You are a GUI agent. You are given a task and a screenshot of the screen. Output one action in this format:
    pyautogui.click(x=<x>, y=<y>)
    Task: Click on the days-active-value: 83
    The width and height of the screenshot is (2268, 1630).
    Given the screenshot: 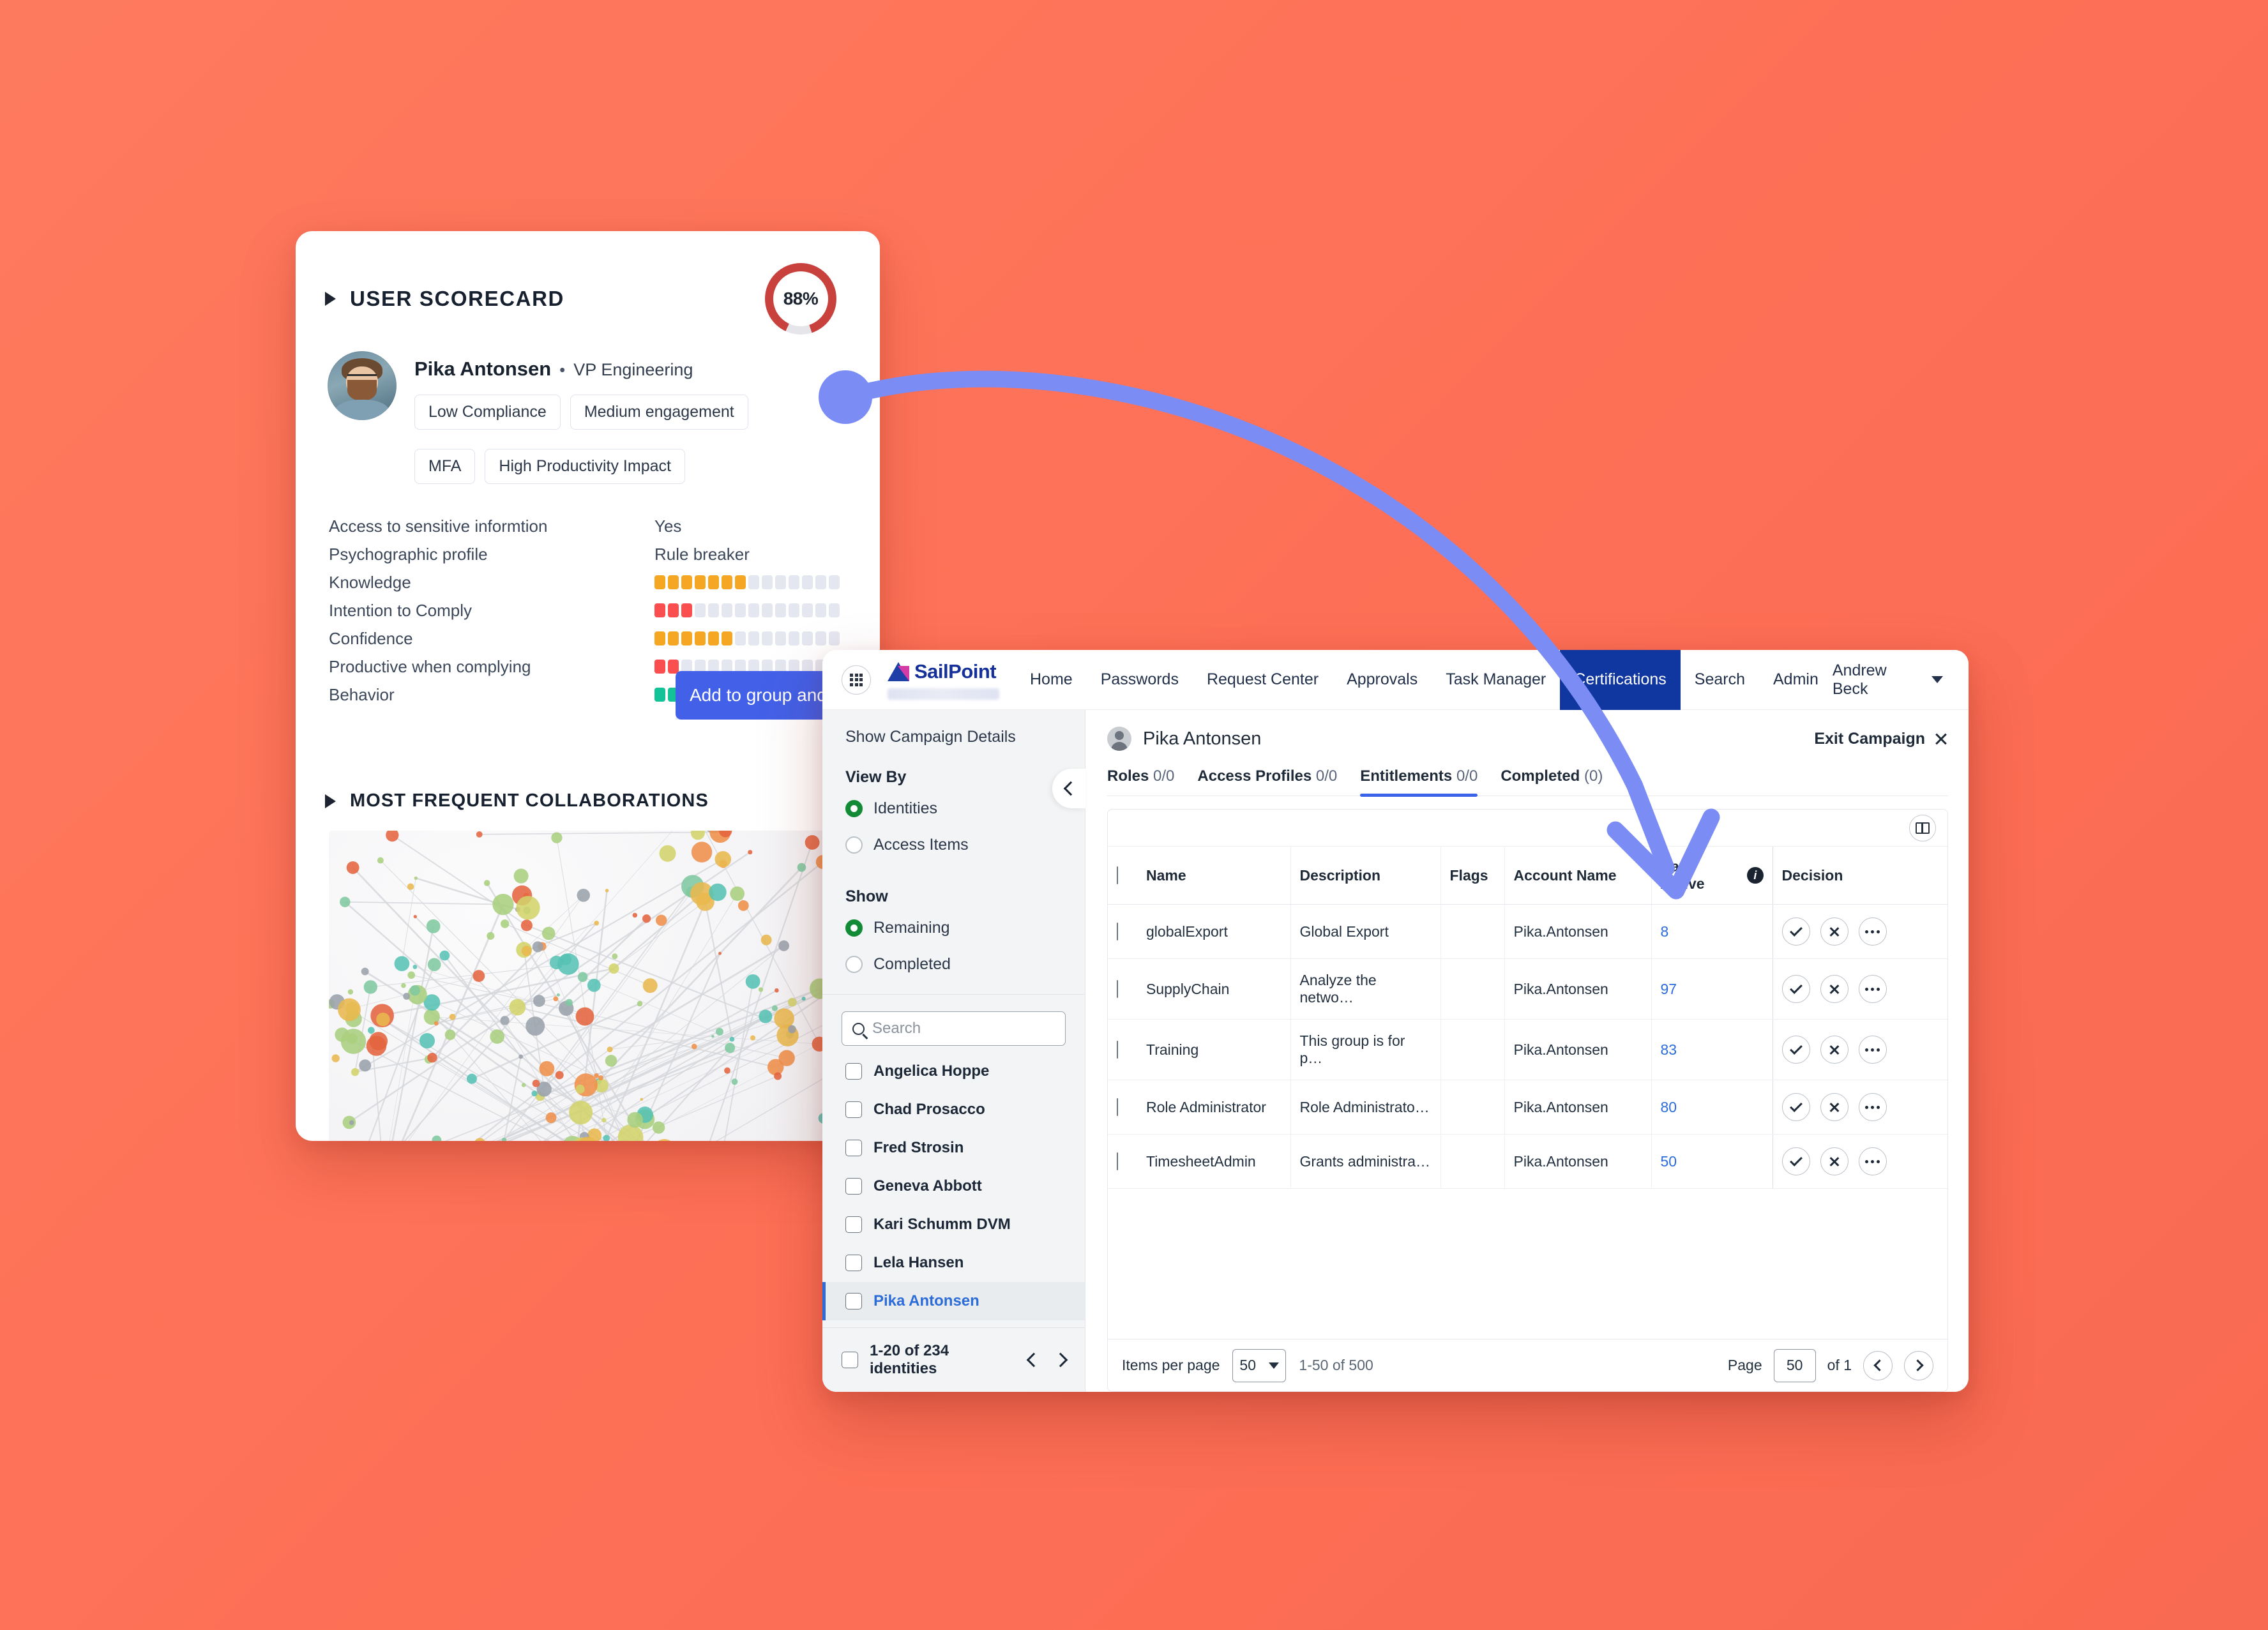 What is the action you would take?
    pyautogui.click(x=1669, y=1049)
    